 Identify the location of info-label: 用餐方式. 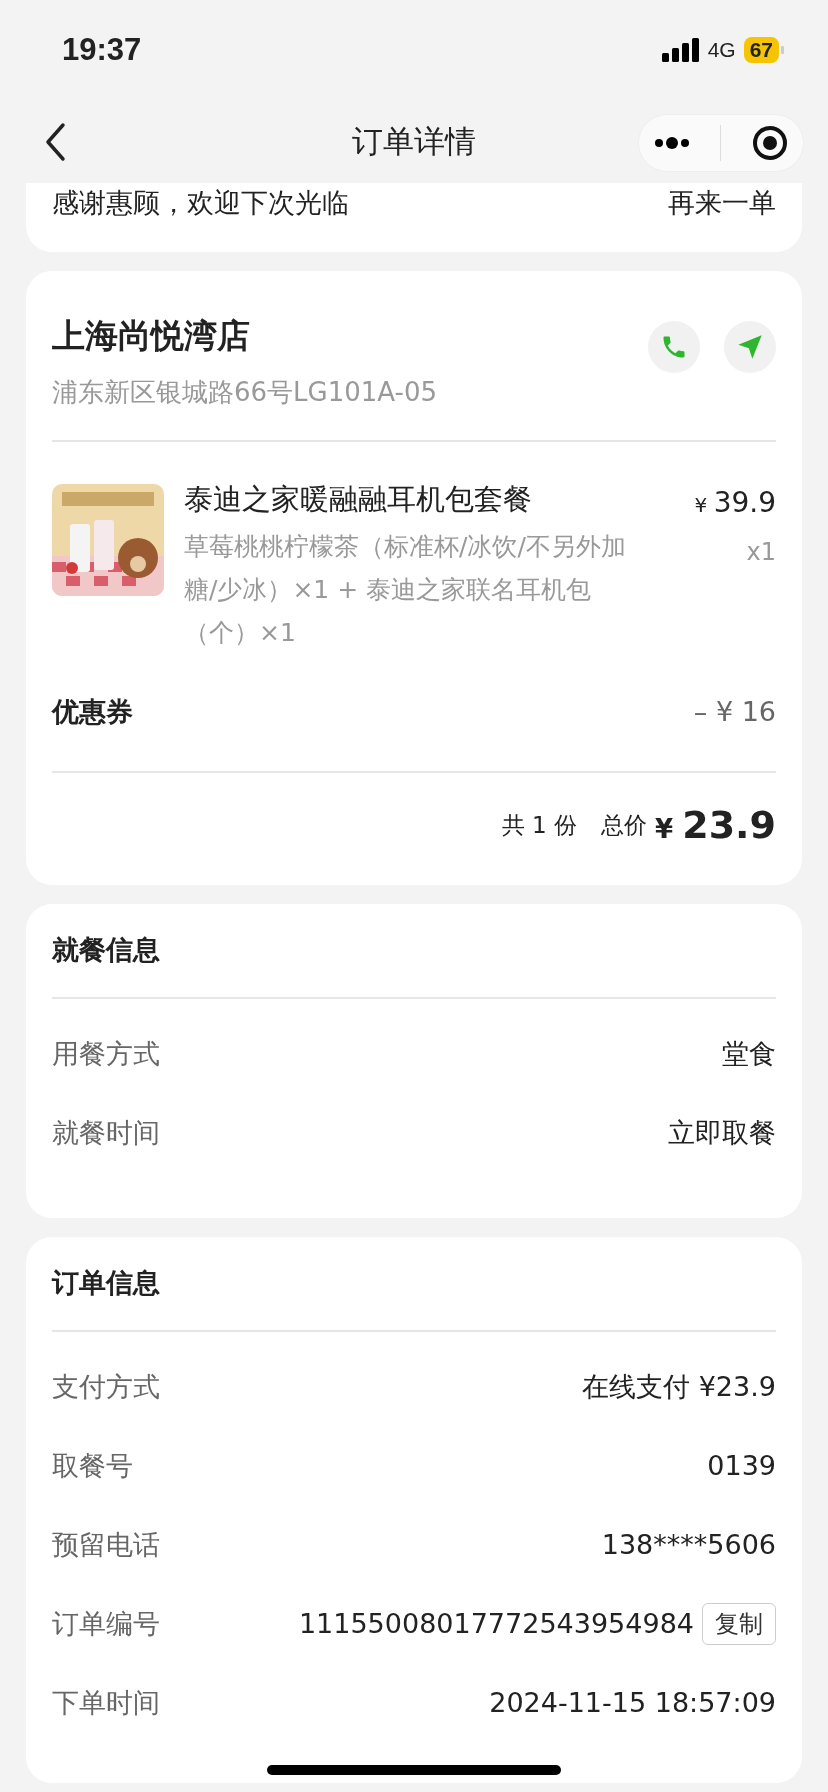
(106, 1053).